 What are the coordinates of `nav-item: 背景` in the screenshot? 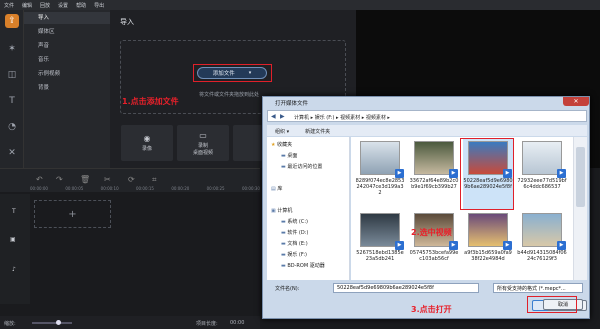 It's located at (67, 88).